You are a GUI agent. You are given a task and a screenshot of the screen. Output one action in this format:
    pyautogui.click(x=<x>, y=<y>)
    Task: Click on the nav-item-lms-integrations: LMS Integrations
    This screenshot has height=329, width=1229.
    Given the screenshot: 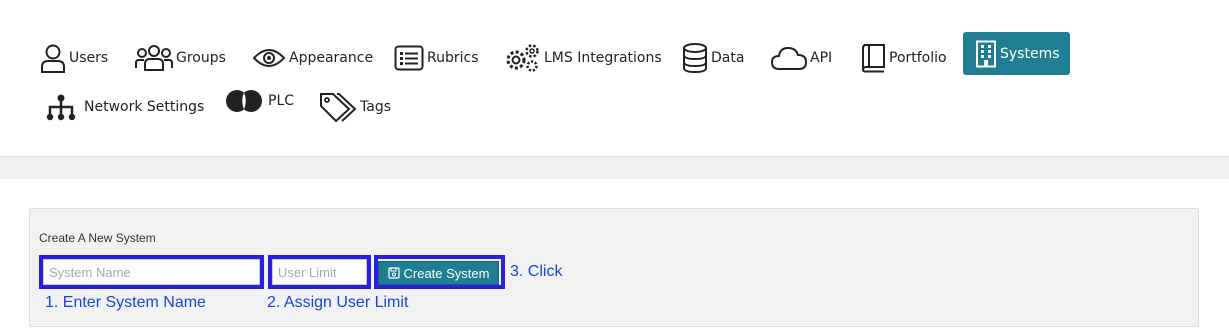 What is the action you would take?
    pyautogui.click(x=582, y=58)
    